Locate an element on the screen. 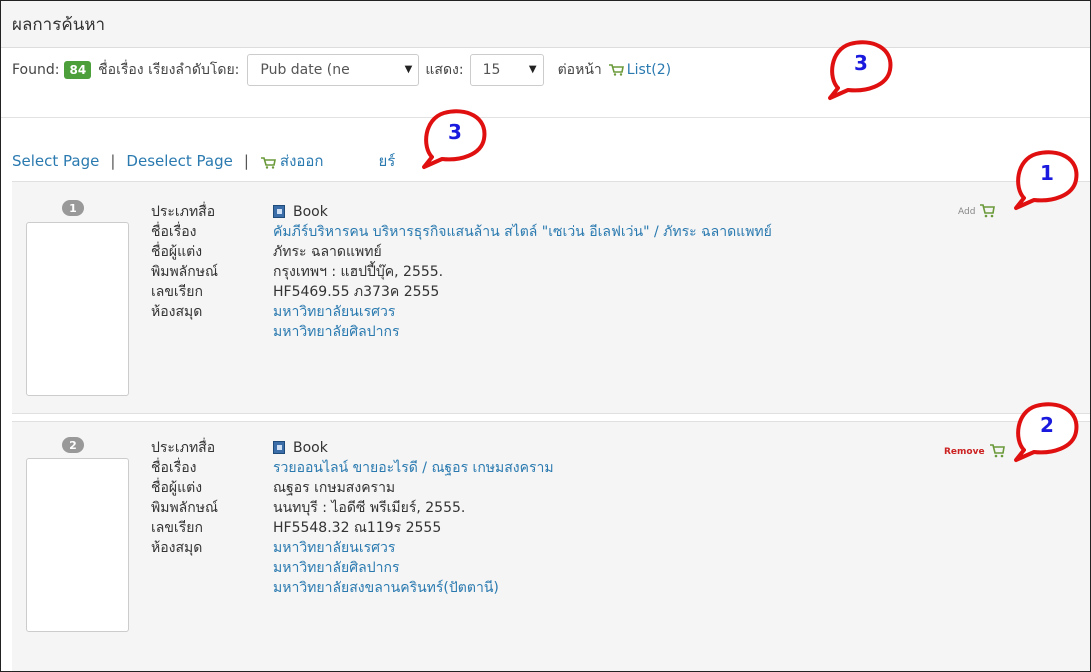 The image size is (1091, 672). record-number-badge: 1 is located at coordinates (73, 208).